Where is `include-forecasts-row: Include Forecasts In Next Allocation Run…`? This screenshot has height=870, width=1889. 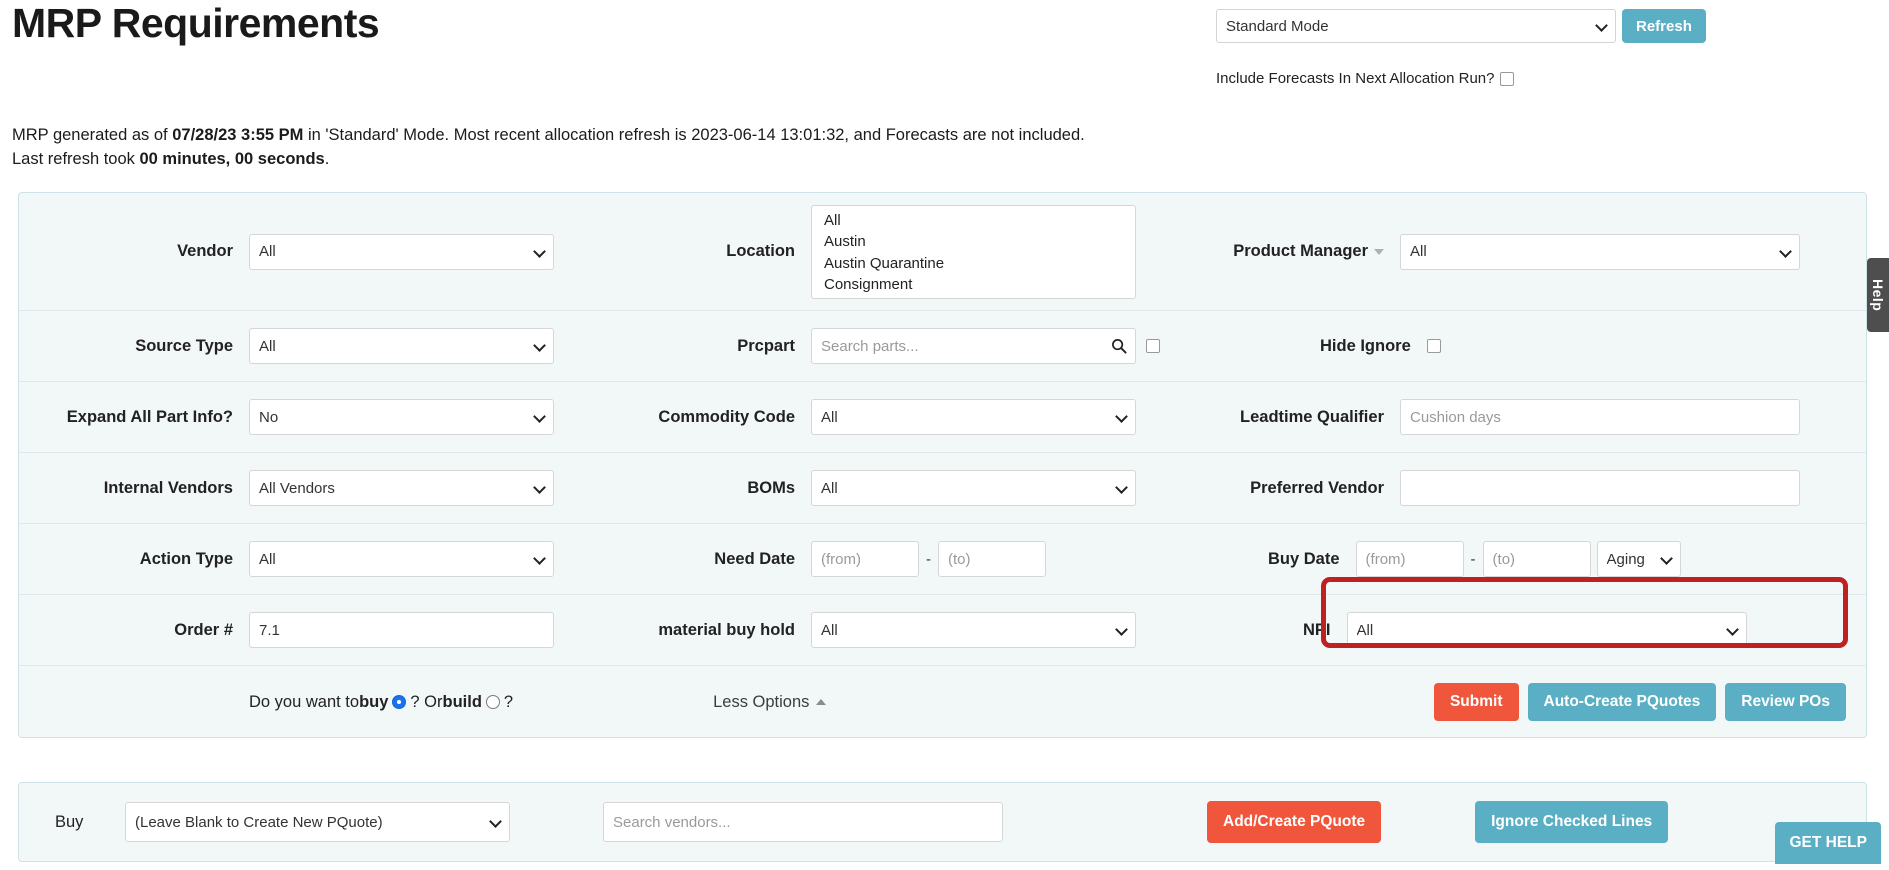 include-forecasts-row: Include Forecasts In Next Allocation Run… is located at coordinates (1365, 78).